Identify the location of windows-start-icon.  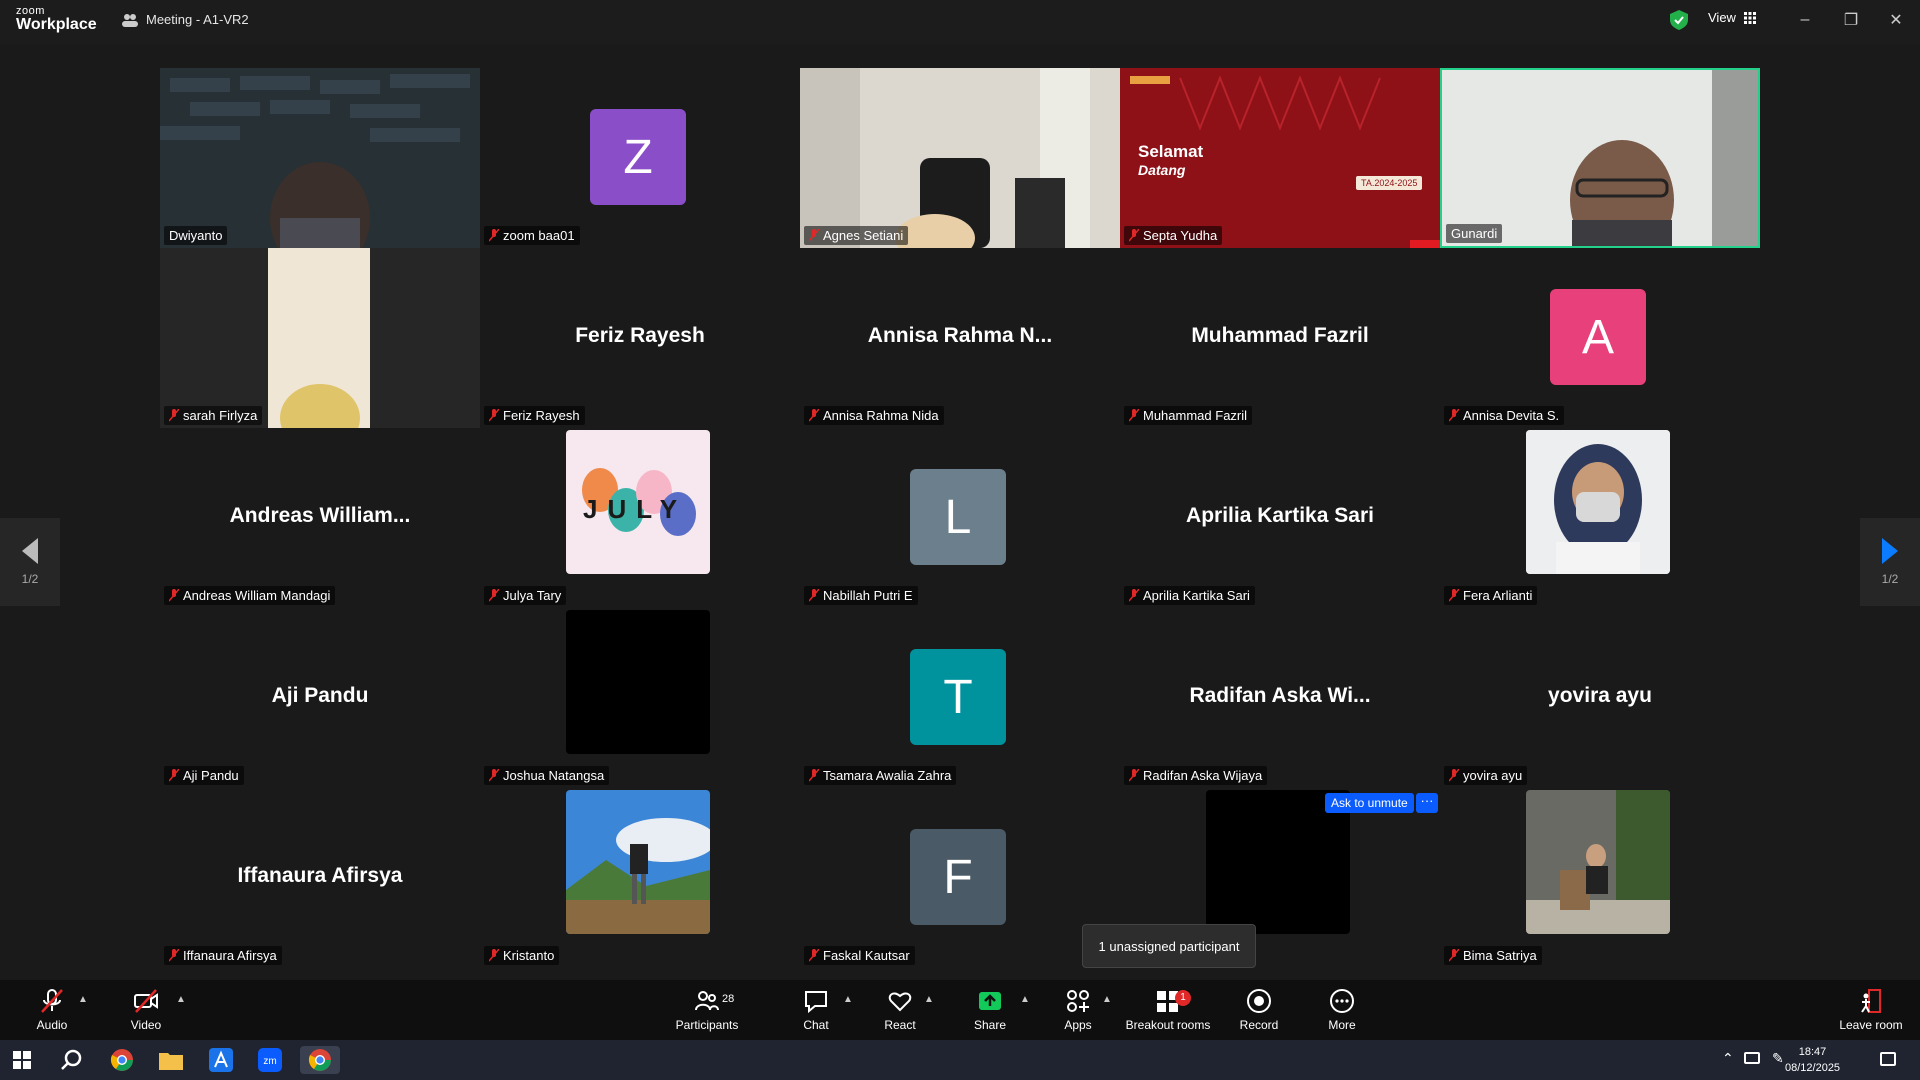
(22, 1060).